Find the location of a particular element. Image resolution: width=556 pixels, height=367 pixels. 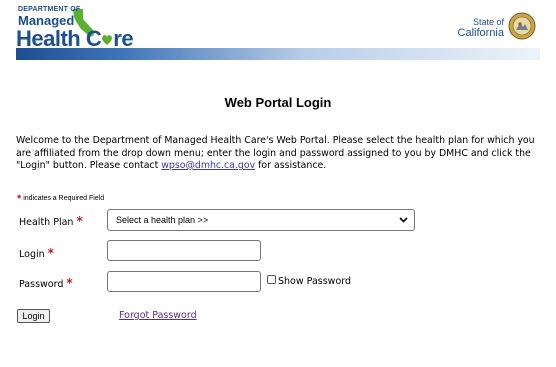

page-title: Web Portal Login is located at coordinates (278, 102).